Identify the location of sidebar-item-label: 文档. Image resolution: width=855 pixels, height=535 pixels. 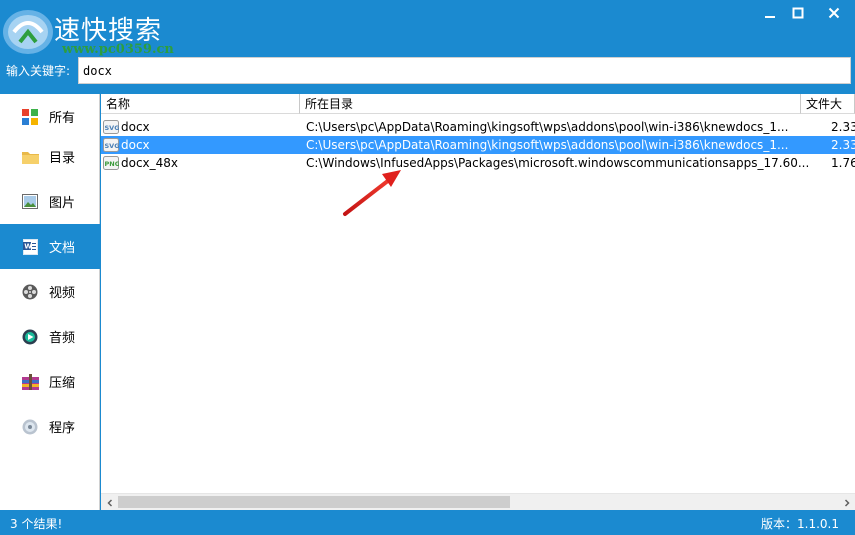
(62, 248).